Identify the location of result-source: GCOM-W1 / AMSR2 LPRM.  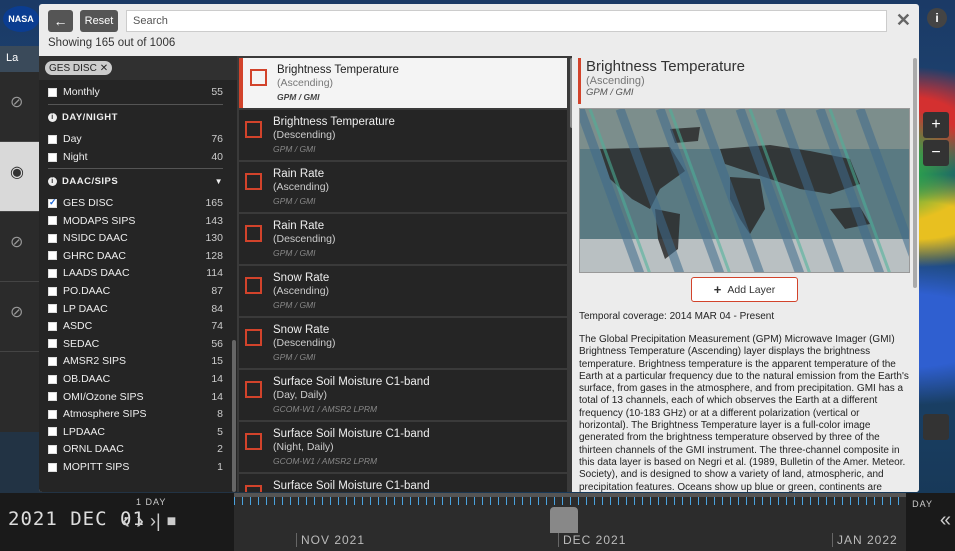
(325, 409).